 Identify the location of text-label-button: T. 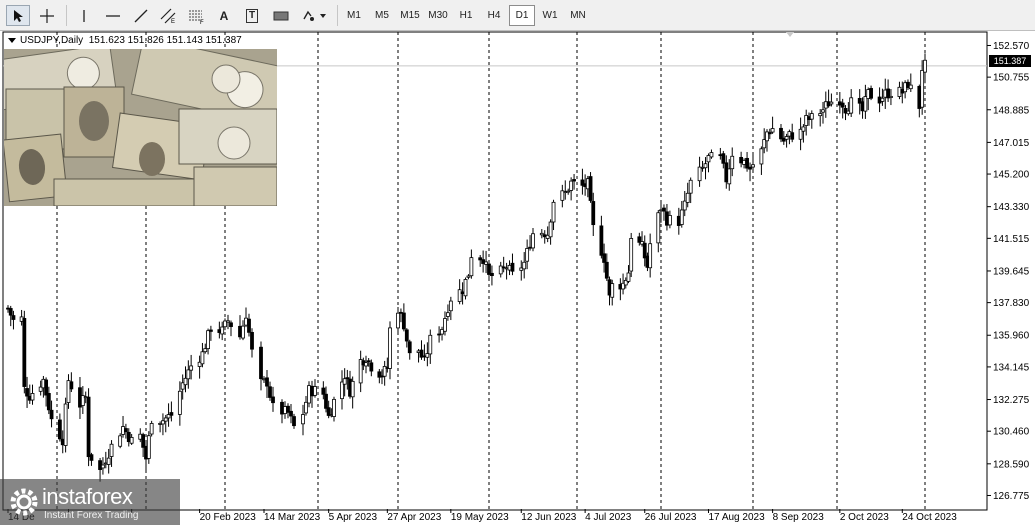
(252, 15).